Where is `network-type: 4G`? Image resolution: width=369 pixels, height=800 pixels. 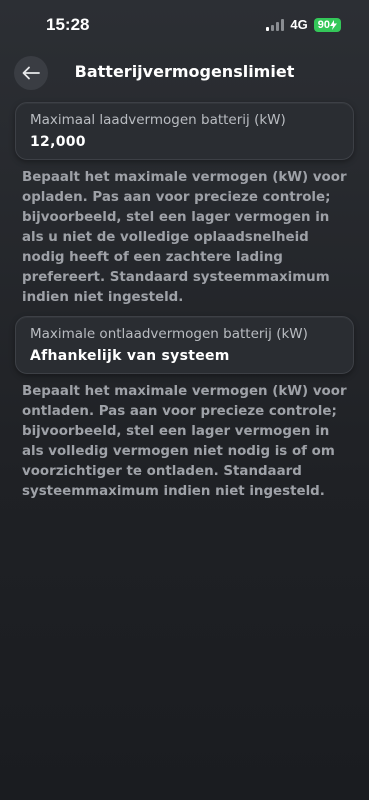 network-type: 4G is located at coordinates (299, 24).